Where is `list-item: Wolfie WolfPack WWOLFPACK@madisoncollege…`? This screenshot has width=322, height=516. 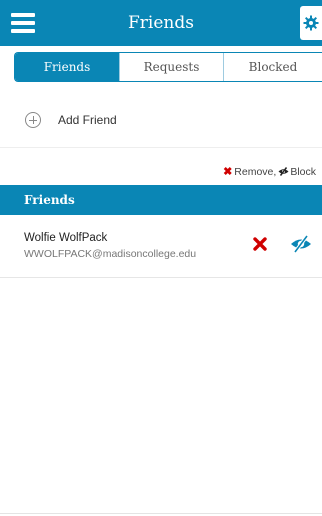 list-item: Wolfie WolfPack WWOLFPACK@madisoncollege… is located at coordinates (161, 246).